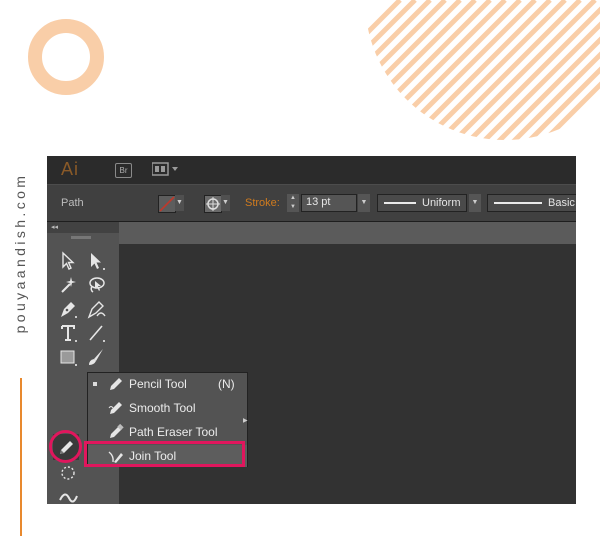  What do you see at coordinates (347, 233) in the screenshot?
I see `document-tab-bar` at bounding box center [347, 233].